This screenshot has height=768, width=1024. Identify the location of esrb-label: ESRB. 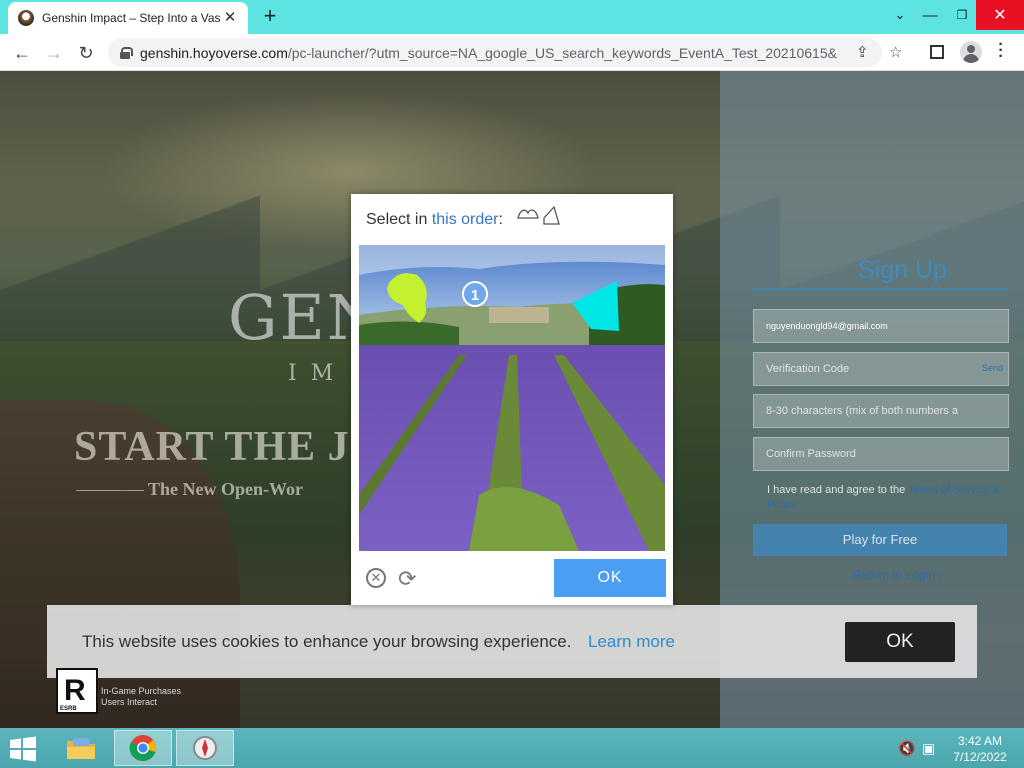
(68, 709).